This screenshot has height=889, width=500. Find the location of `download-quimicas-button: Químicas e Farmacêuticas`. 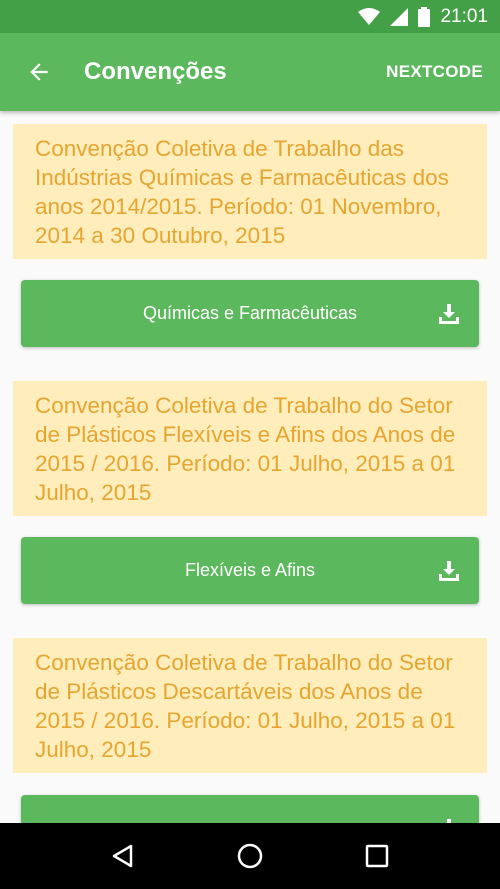

download-quimicas-button: Químicas e Farmacêuticas is located at coordinates (250, 313).